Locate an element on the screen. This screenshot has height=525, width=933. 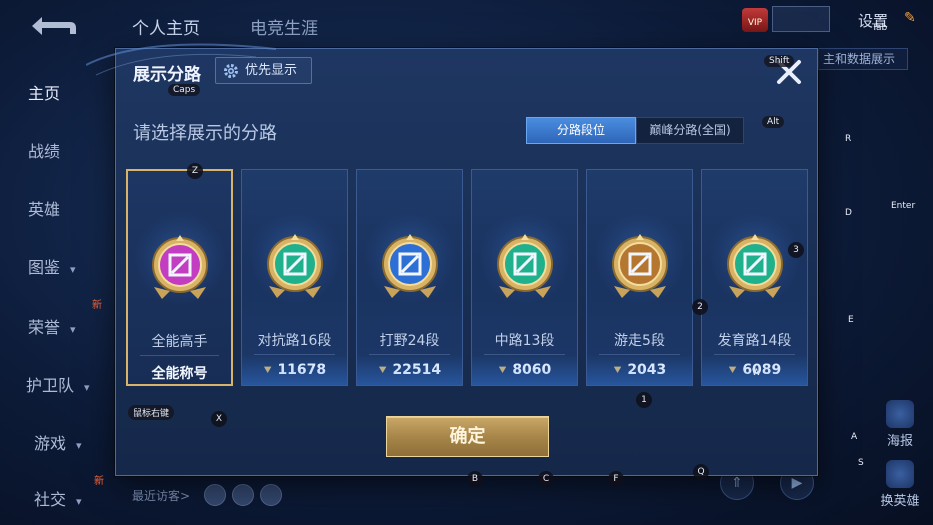
key-hint: W is located at coordinates (756, 373).